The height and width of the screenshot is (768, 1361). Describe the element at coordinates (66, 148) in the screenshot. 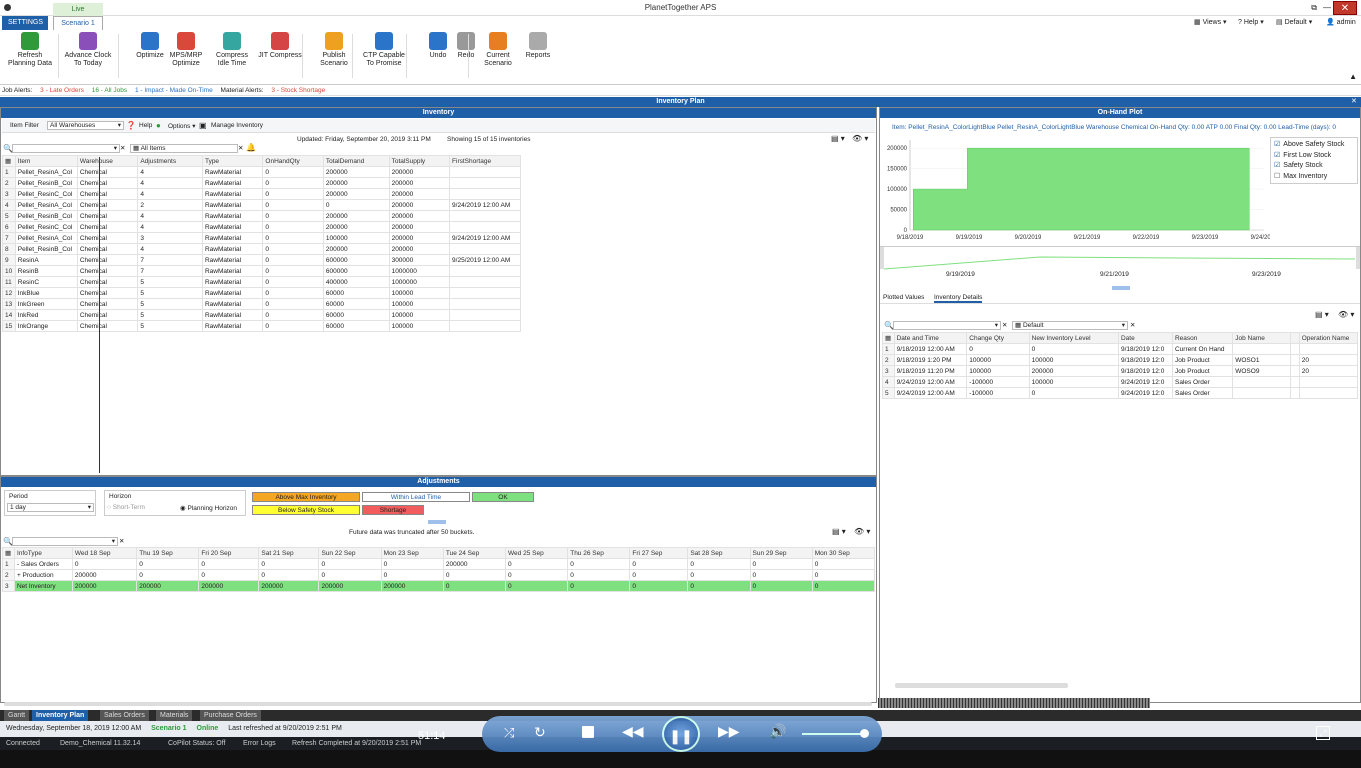

I see `inventory-search-input: ▾` at that location.